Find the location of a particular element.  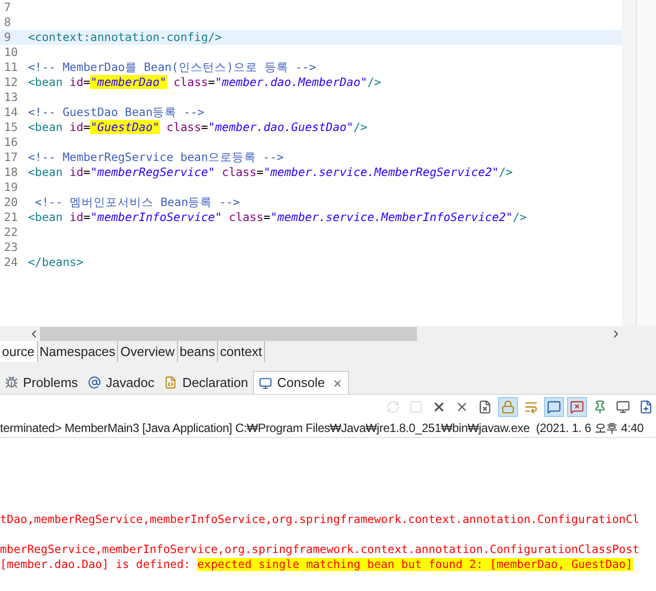

view-tab: Declaration is located at coordinates (206, 382).